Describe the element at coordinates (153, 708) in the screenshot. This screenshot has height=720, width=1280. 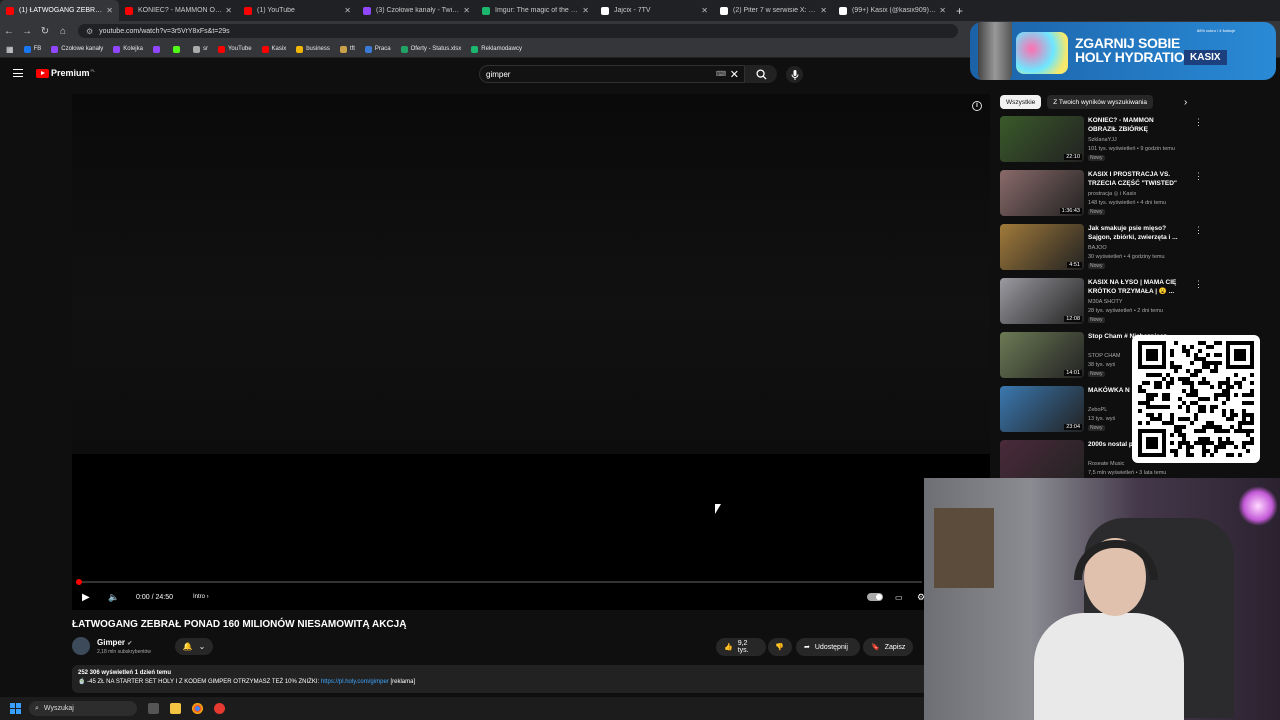
I see `task-view-icon` at that location.